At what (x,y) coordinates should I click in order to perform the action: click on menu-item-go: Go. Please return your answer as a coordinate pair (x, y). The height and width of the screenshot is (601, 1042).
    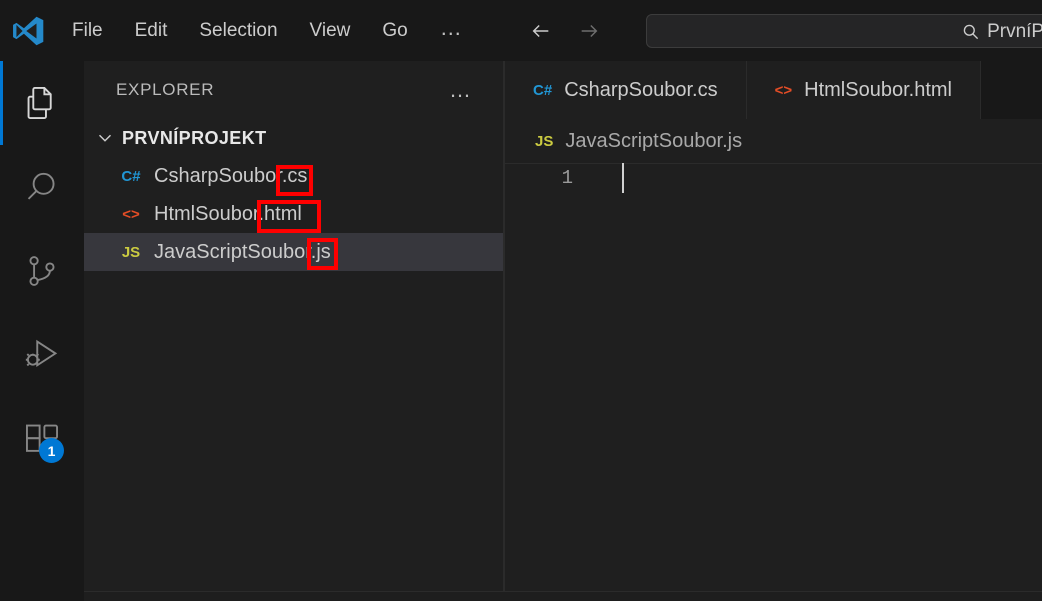
    Looking at the image, I should click on (394, 30).